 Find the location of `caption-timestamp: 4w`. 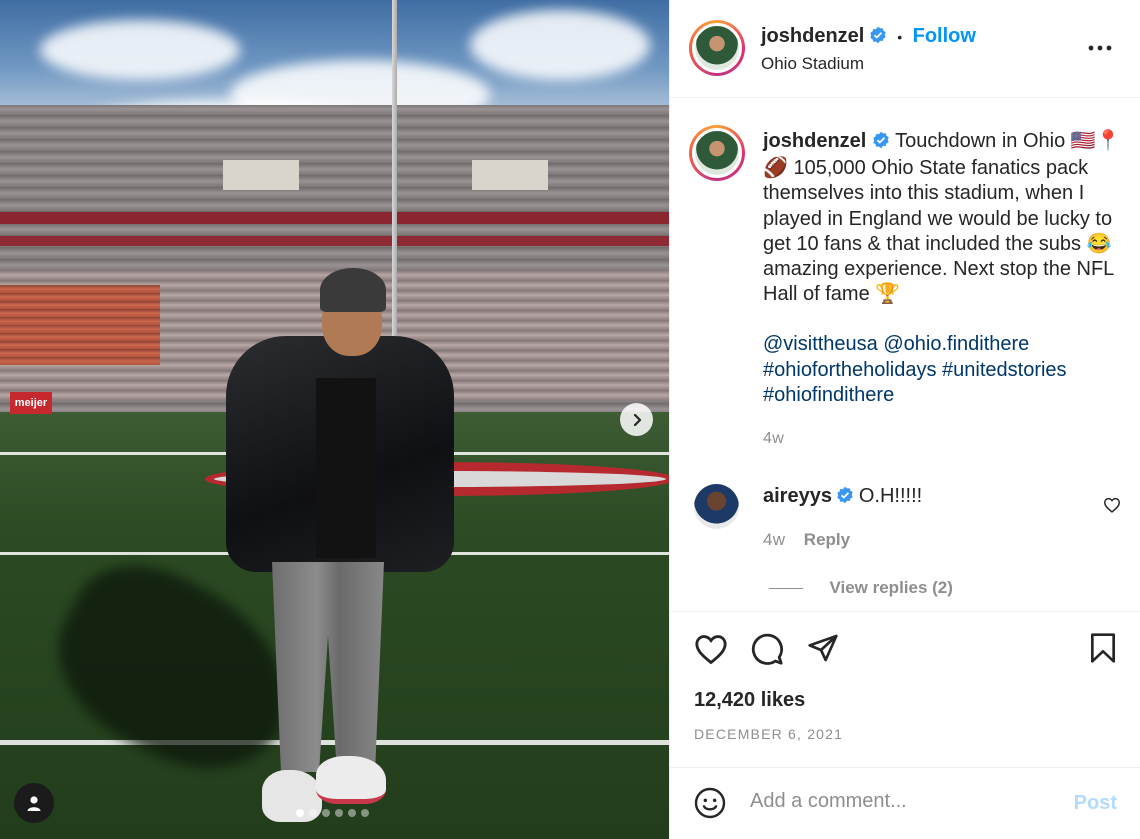

caption-timestamp: 4w is located at coordinates (944, 438).